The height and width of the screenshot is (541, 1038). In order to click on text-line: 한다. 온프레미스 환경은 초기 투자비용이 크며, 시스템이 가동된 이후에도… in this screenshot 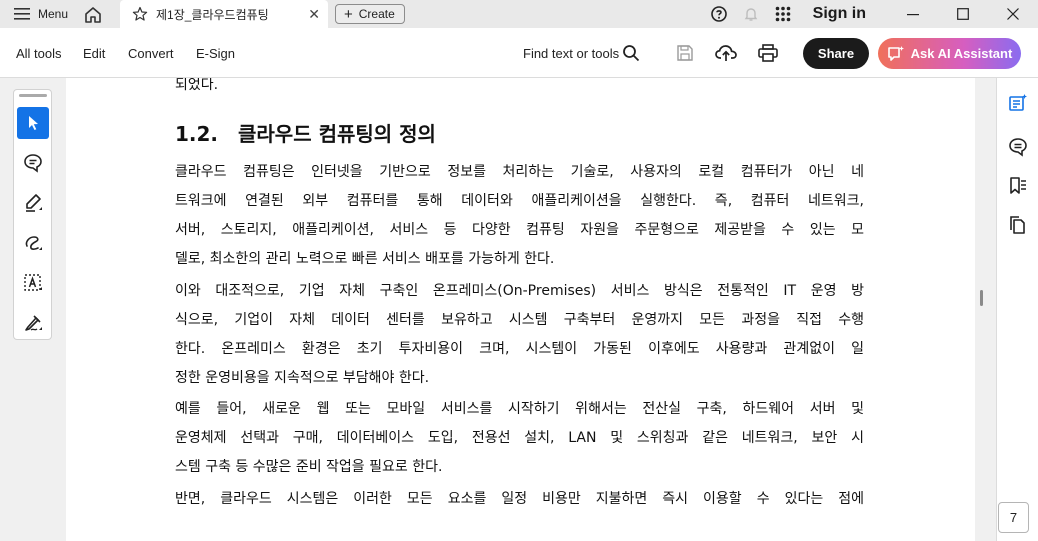, I will do `click(519, 349)`.